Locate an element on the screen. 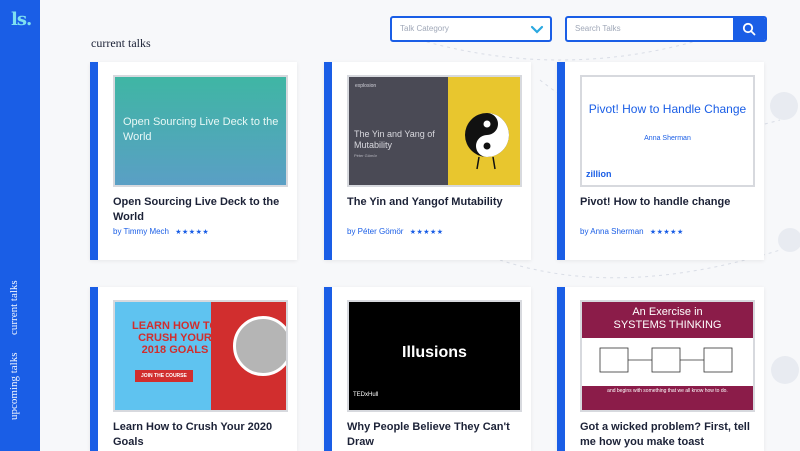 Image resolution: width=800 pixels, height=451 pixels. sidebar-tab-current-talks: current talks is located at coordinates (14, 307).